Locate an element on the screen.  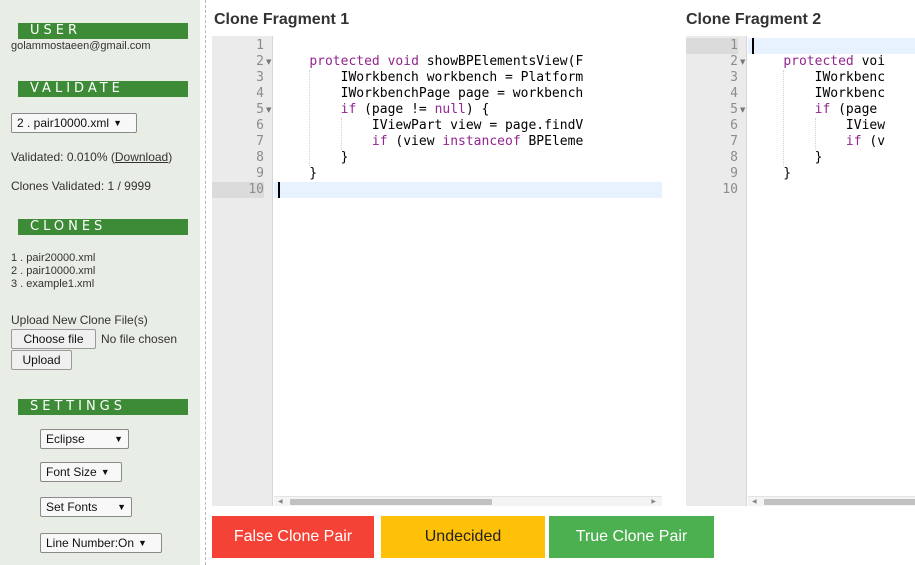
clone-file-item: 2 . pair10000.xml is located at coordinates (53, 271).